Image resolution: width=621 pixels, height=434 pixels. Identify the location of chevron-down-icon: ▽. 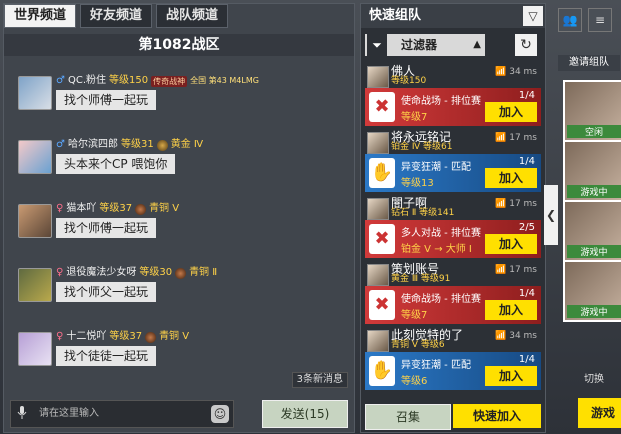
(533, 16).